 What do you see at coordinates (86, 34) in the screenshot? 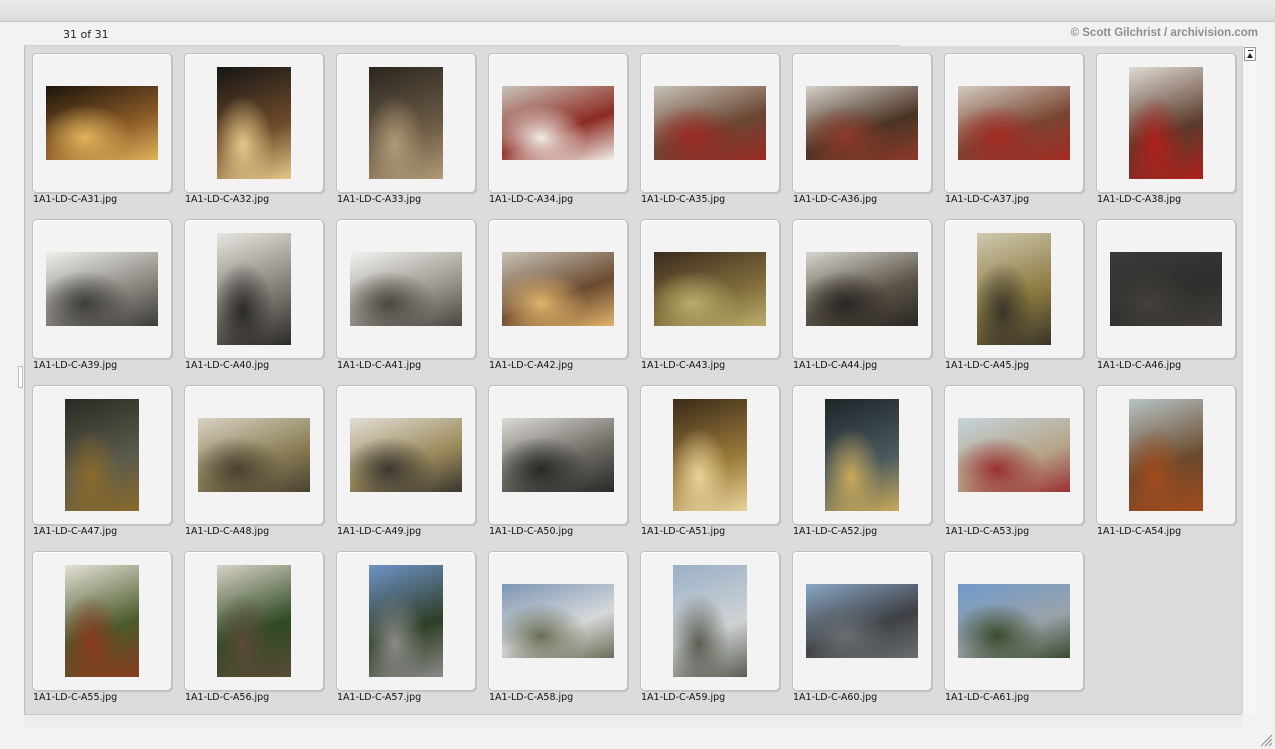
I see `item-count-label: 31 of 31` at bounding box center [86, 34].